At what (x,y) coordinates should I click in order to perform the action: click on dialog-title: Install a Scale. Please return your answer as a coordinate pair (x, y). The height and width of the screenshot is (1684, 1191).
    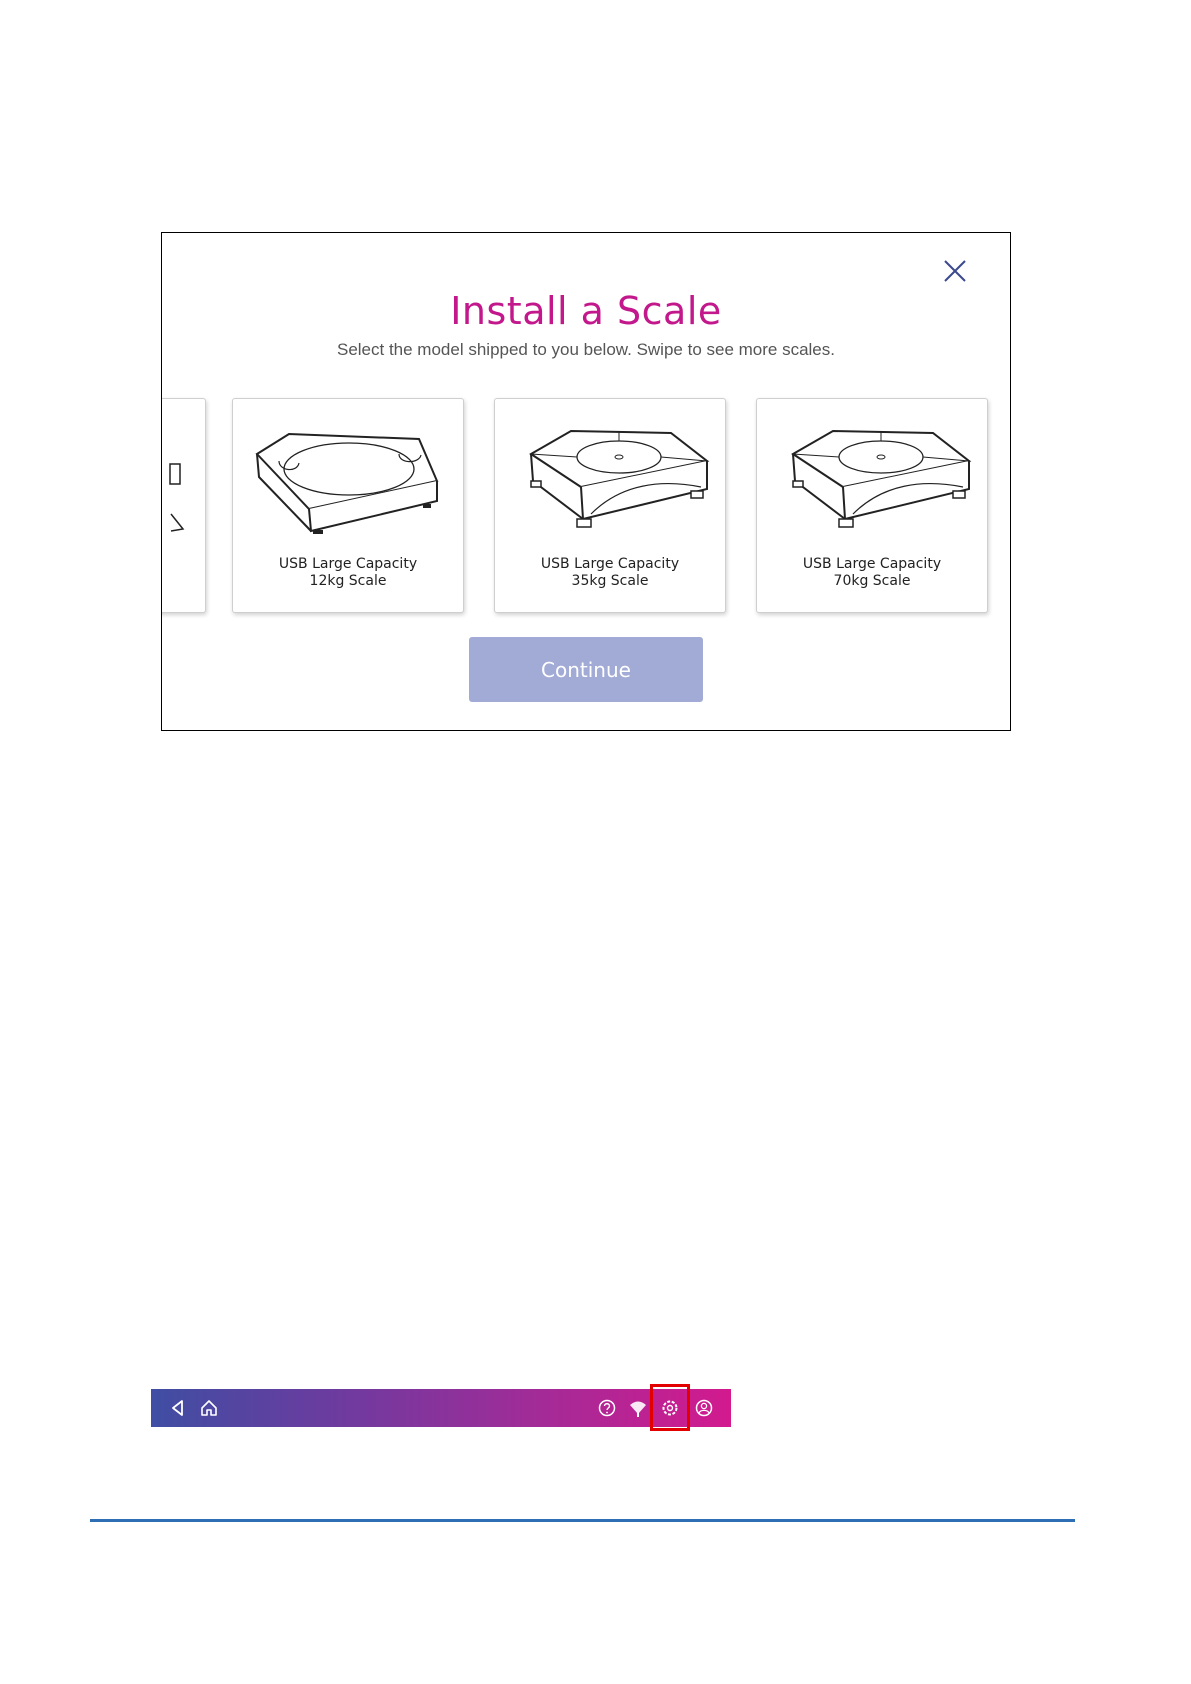
    Looking at the image, I should click on (586, 311).